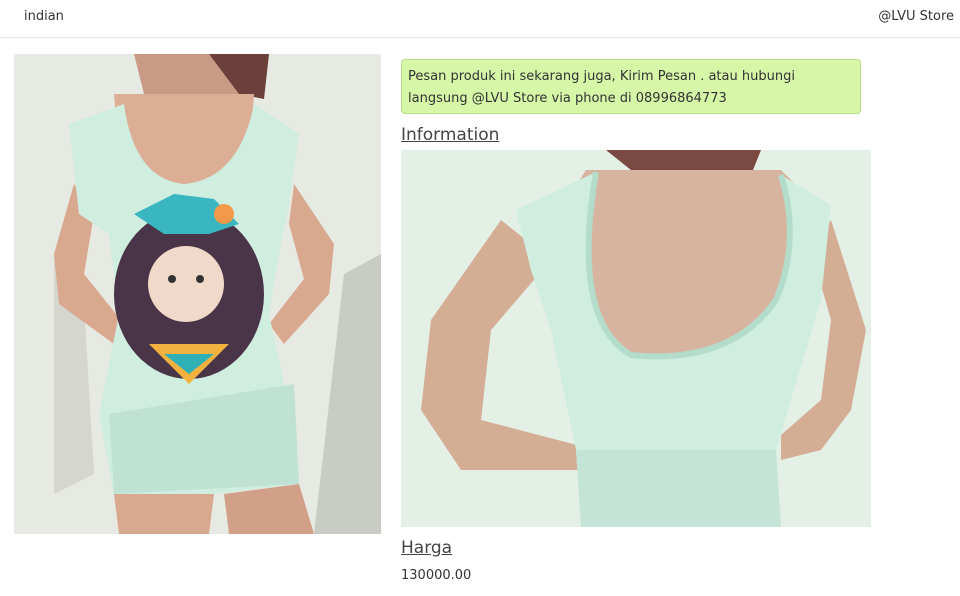  Describe the element at coordinates (44, 16) in the screenshot. I see `brand-link: indian` at that location.